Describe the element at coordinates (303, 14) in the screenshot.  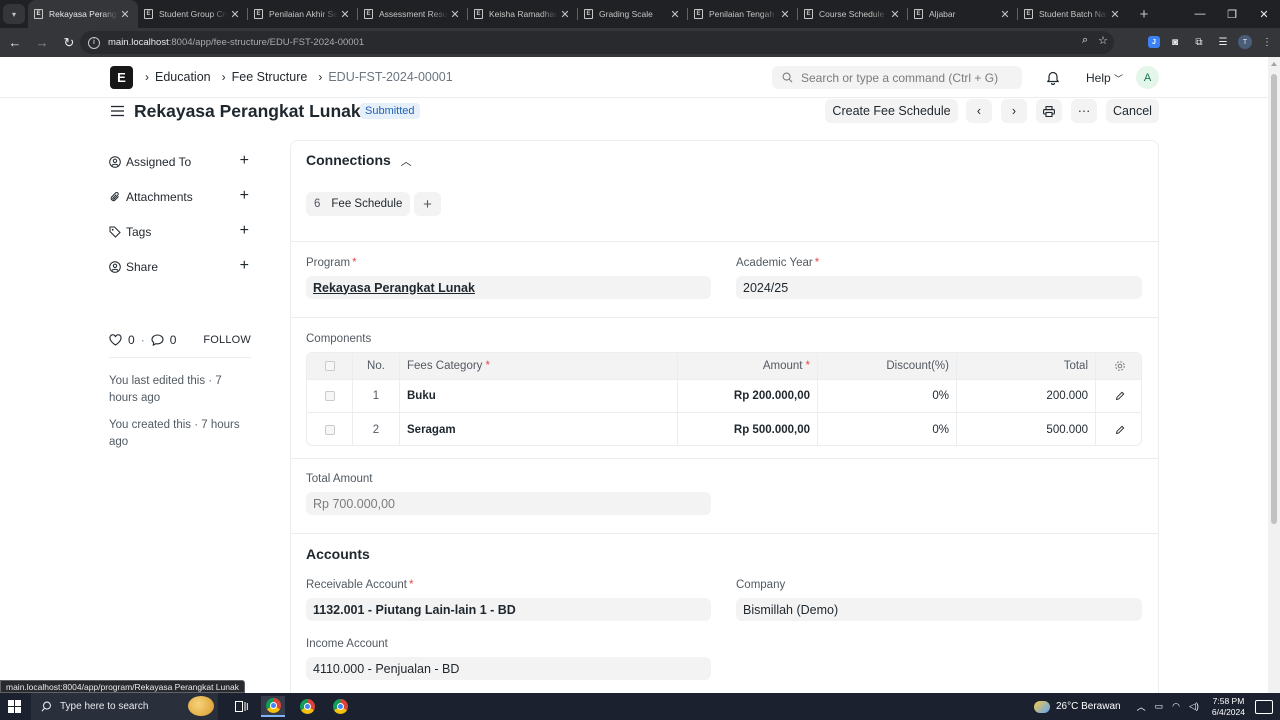
I see `browser-tab: E Penilaian Akhir Semester ✕` at that location.